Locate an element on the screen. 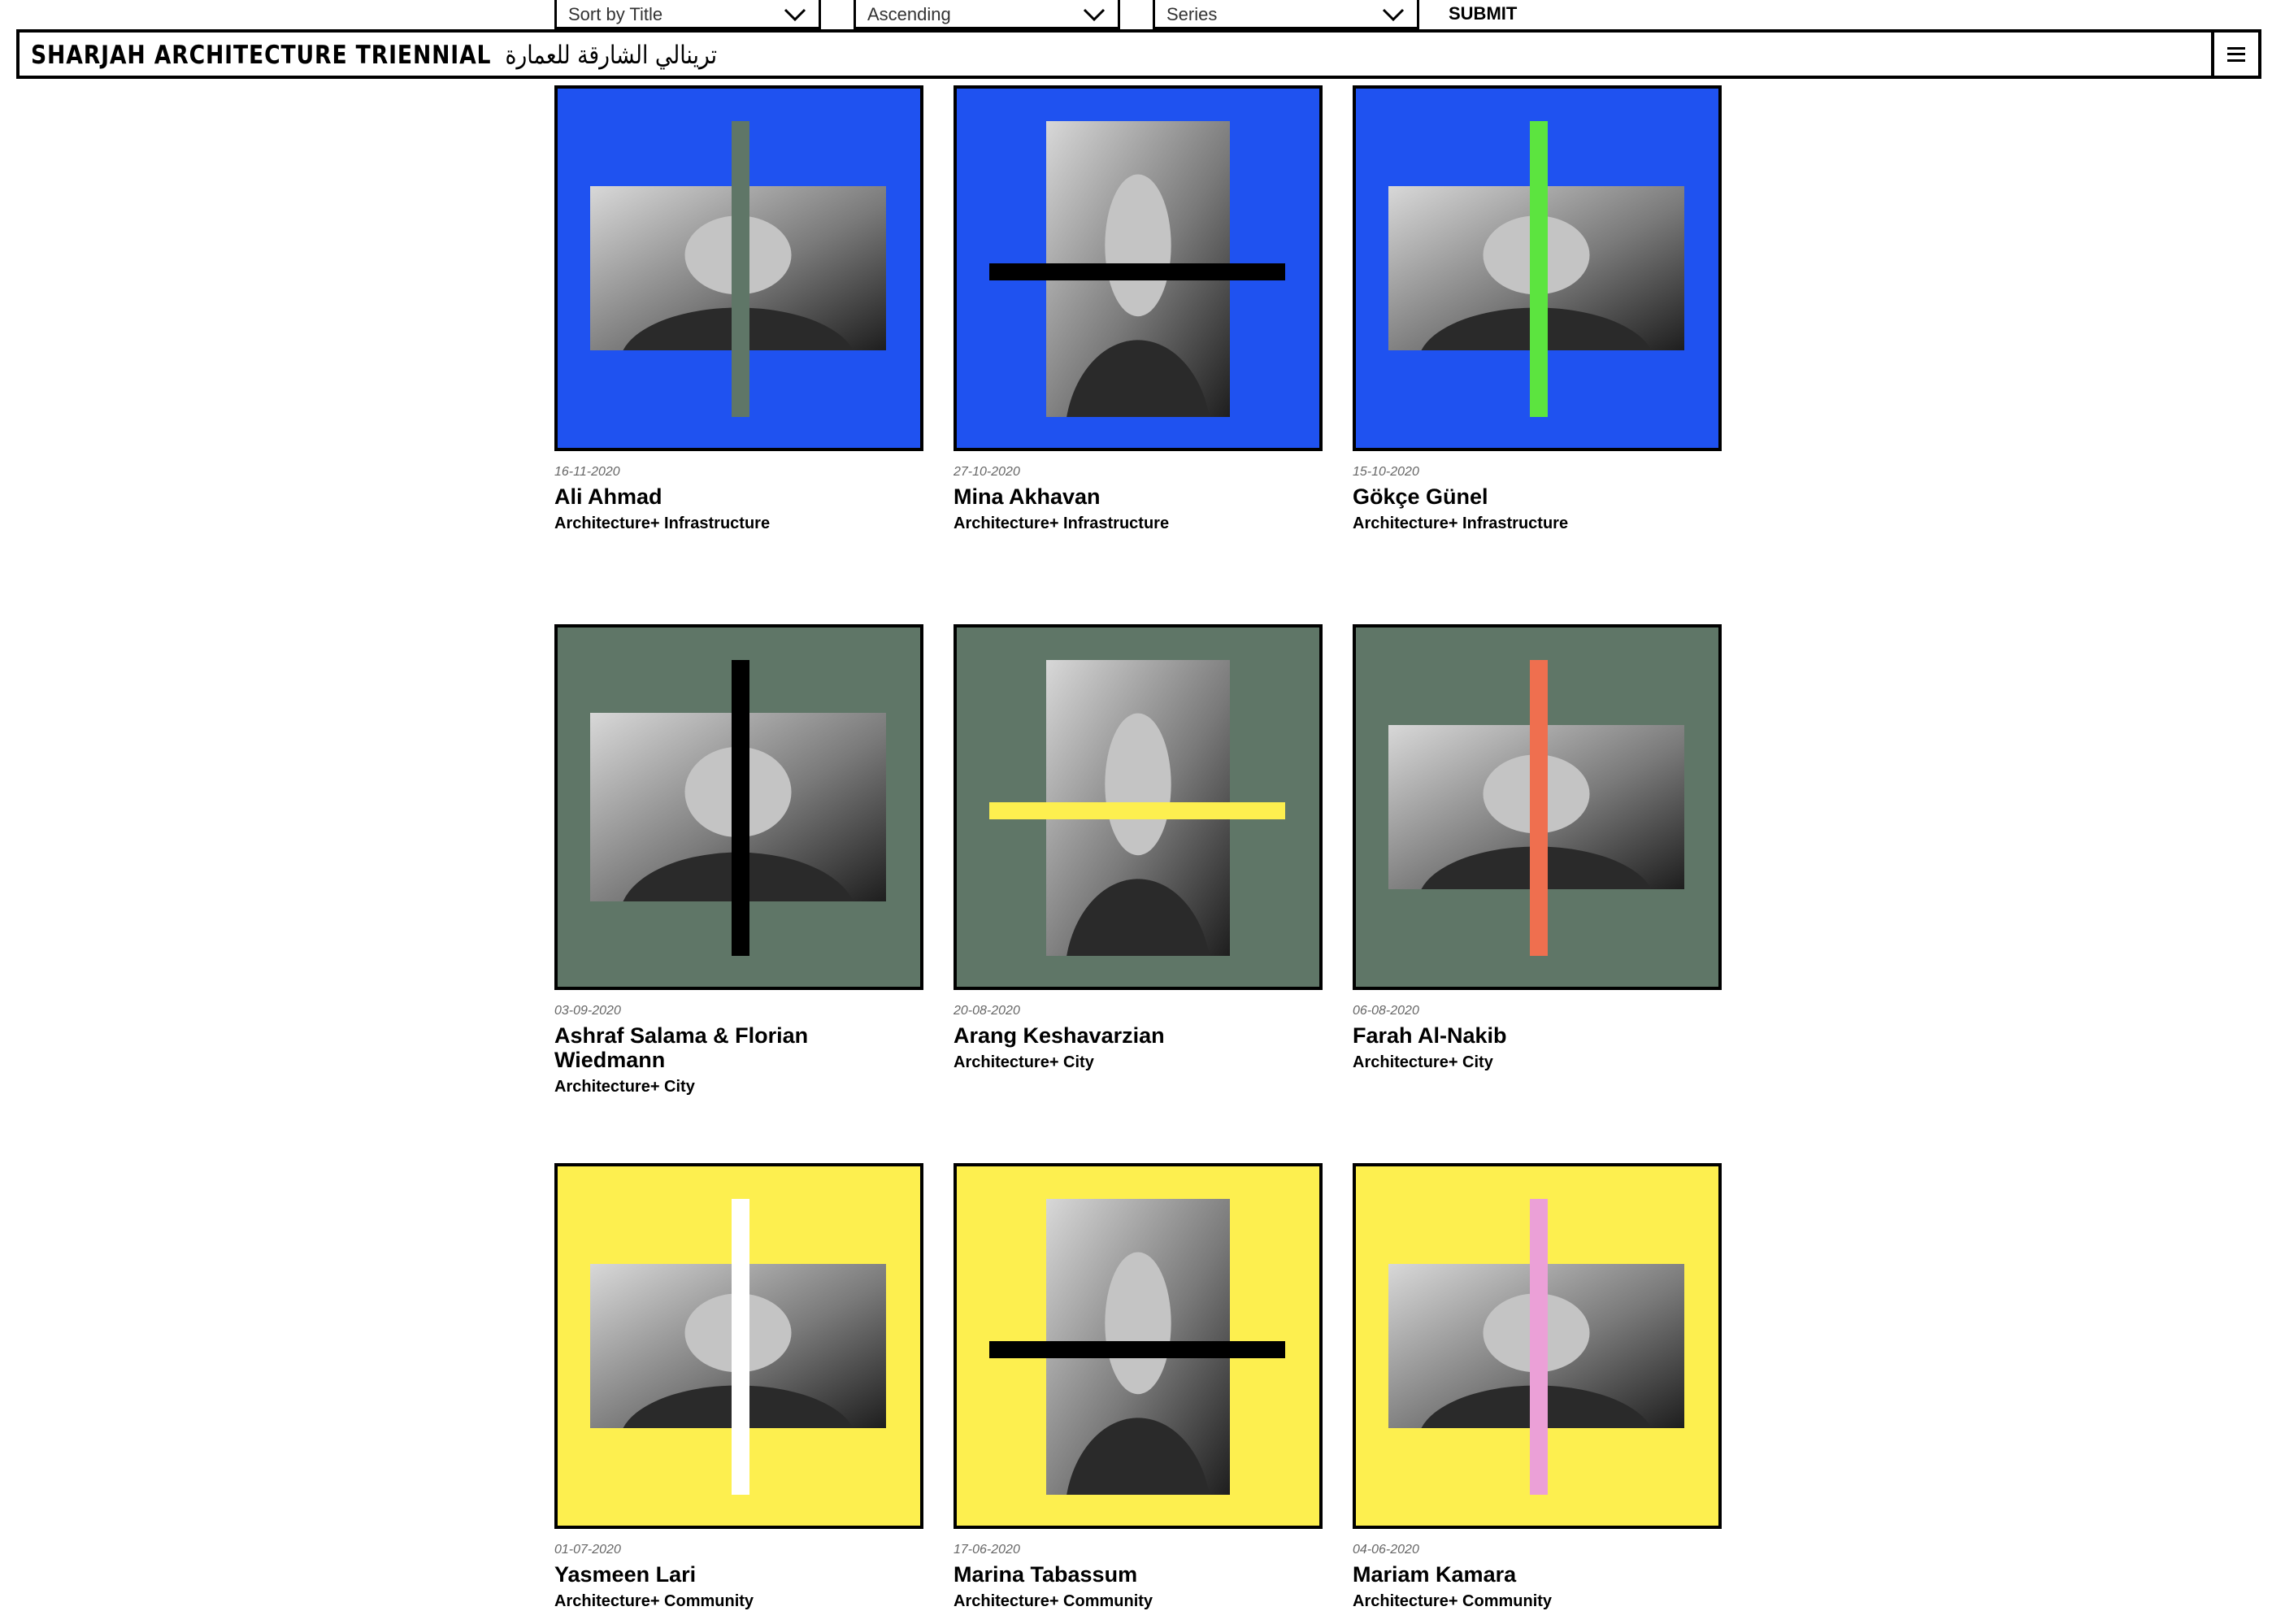 The height and width of the screenshot is (1624, 2272). speaker-name: Mariam Kamara is located at coordinates (1537, 1574).